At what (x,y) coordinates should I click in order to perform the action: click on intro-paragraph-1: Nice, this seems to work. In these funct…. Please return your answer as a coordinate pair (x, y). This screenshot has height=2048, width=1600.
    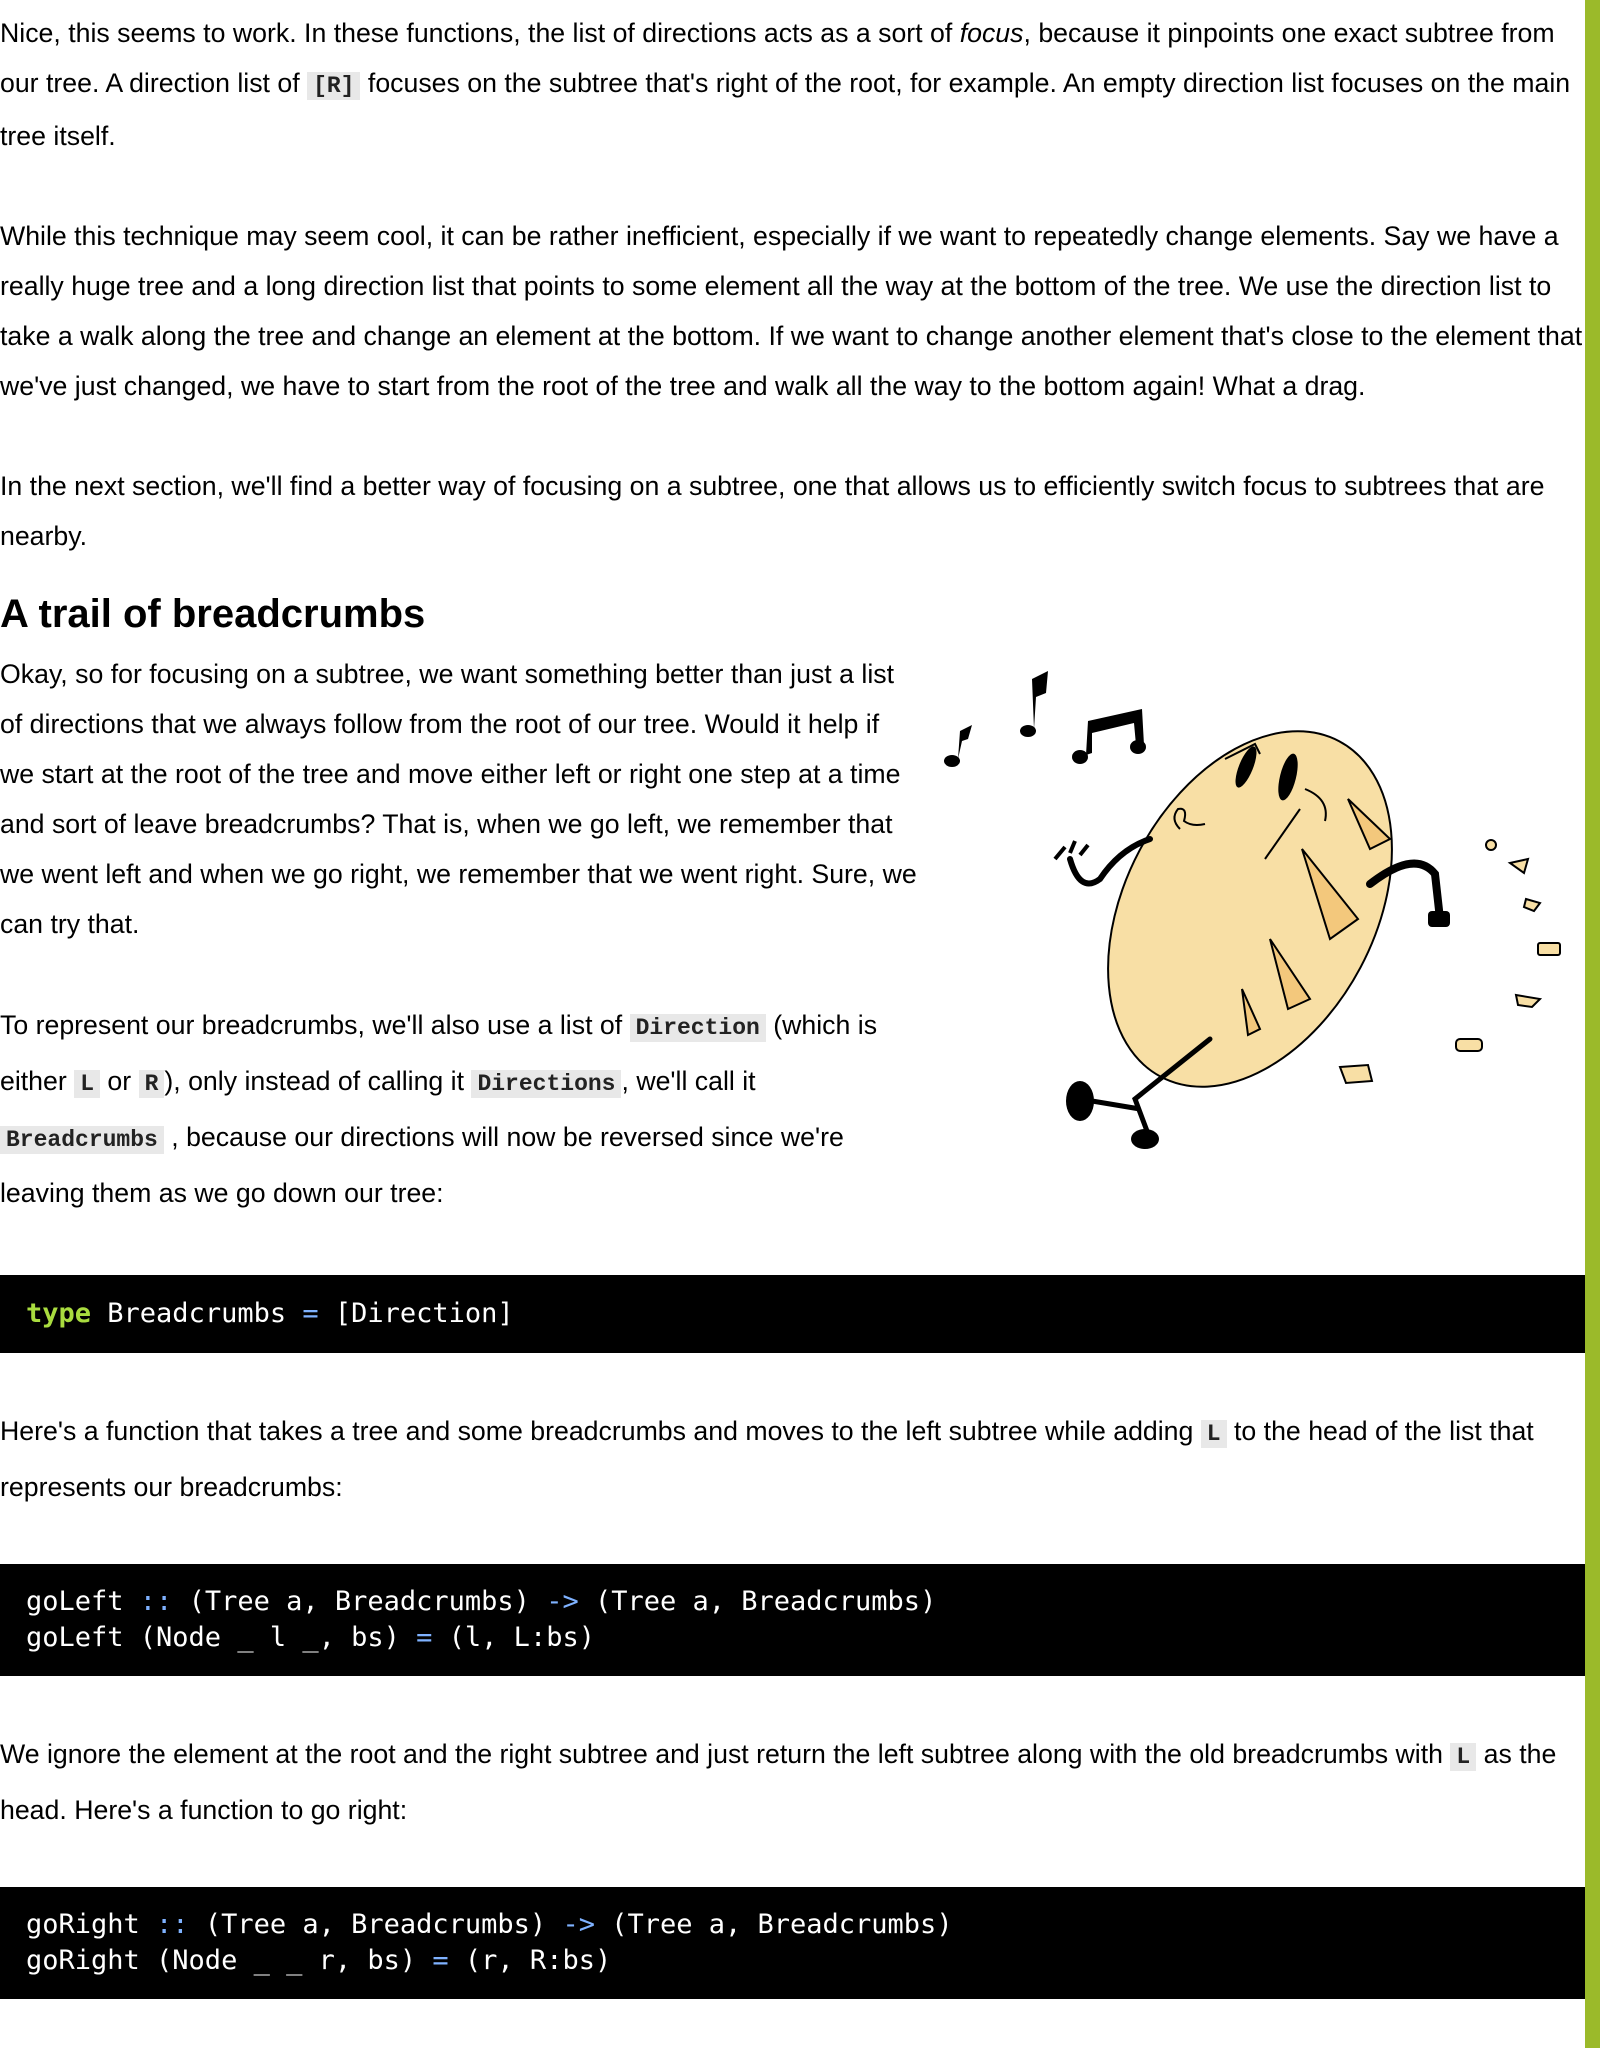
    Looking at the image, I should click on (792, 84).